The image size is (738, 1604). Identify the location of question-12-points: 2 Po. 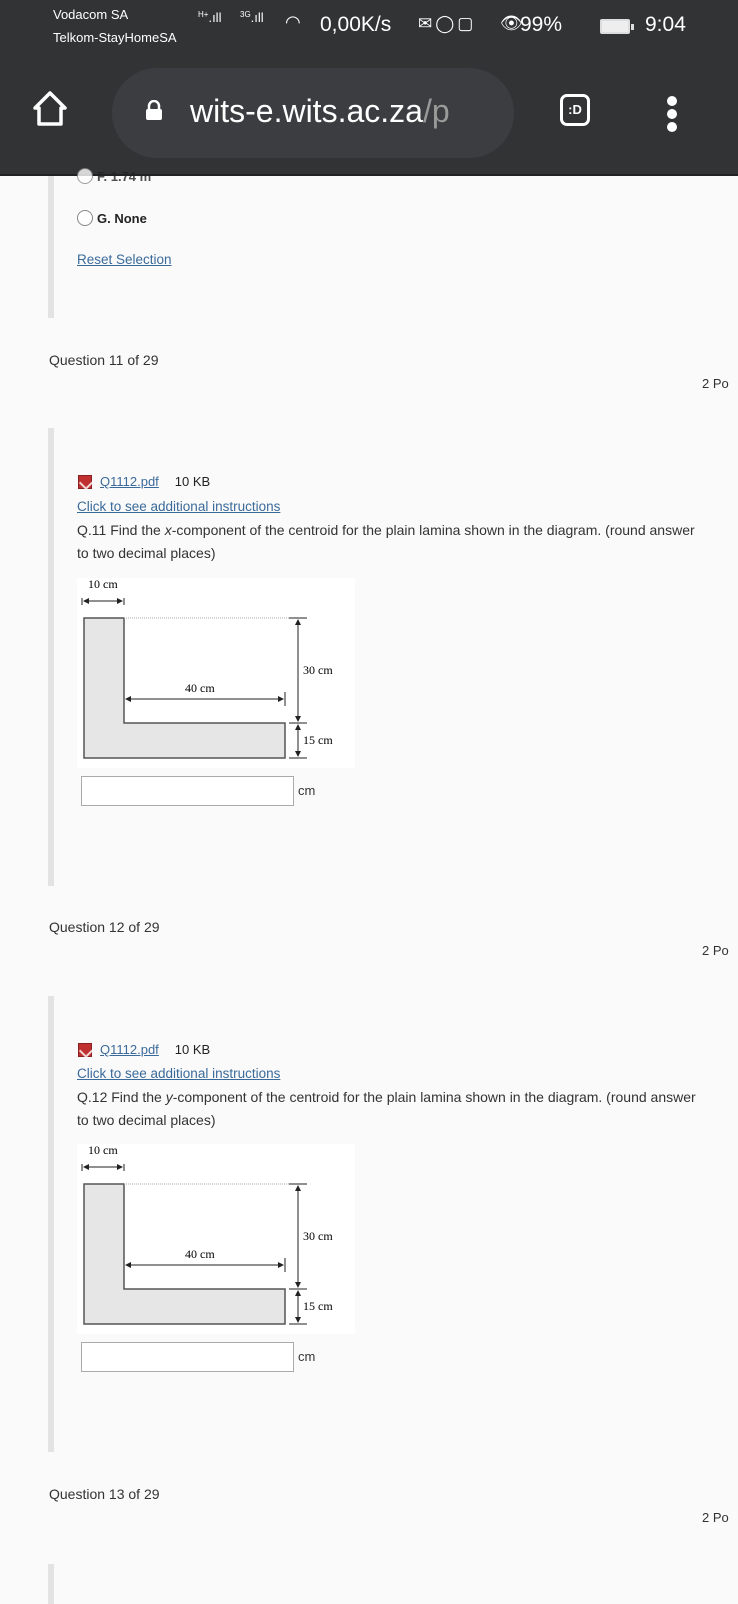
(715, 950).